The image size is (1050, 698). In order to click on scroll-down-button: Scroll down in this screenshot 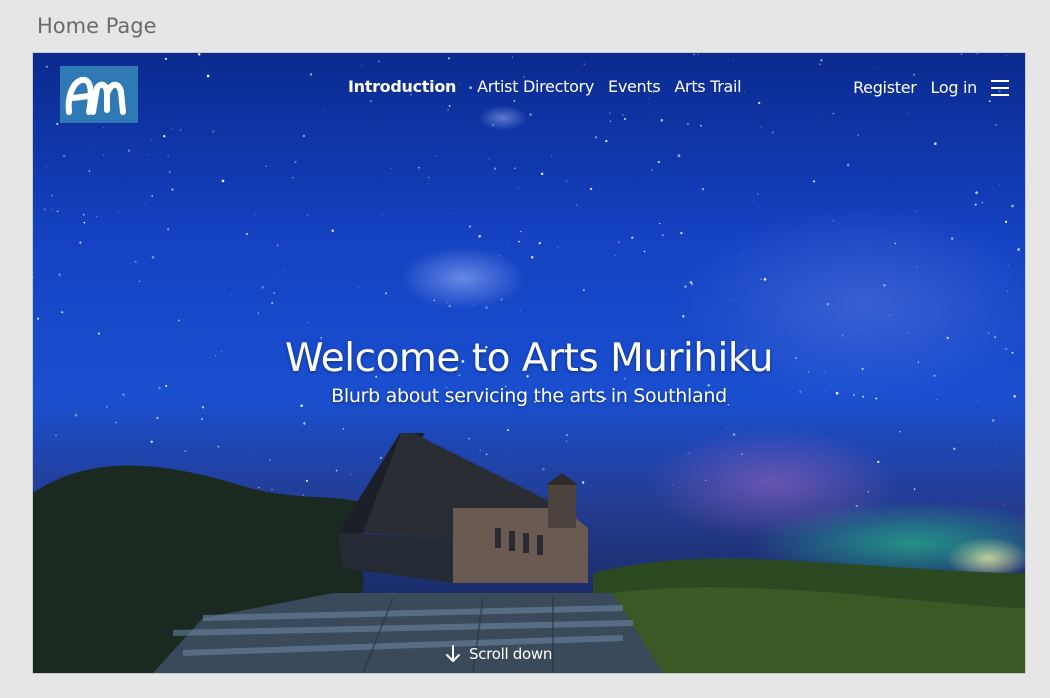, I will do `click(498, 654)`.